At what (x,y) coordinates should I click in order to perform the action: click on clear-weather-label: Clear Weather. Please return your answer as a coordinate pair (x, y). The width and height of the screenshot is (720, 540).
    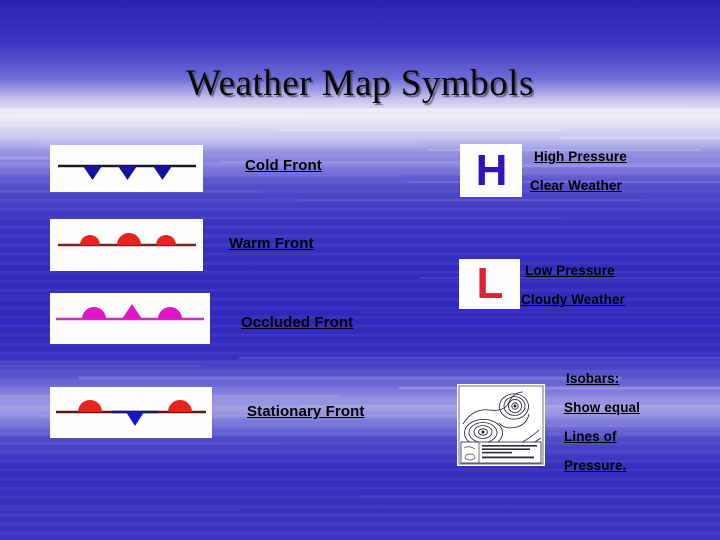
    Looking at the image, I should click on (576, 185).